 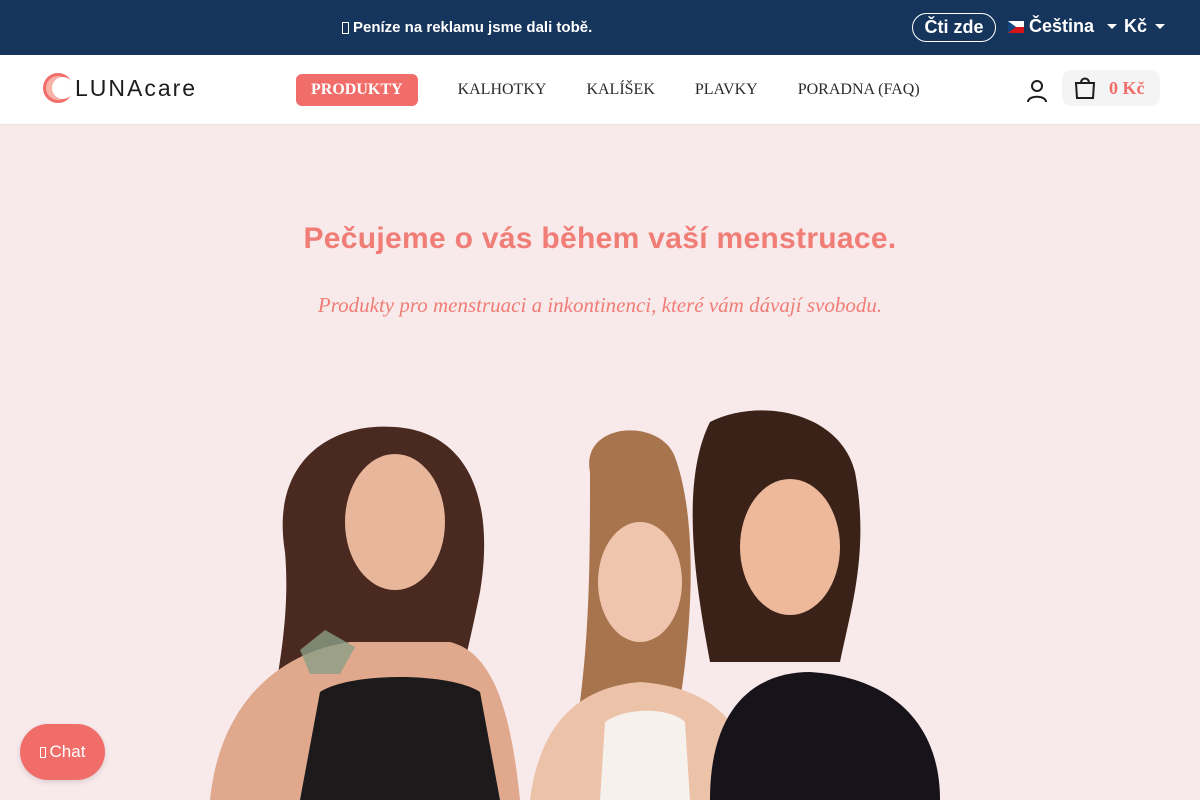 I want to click on currency-selector: Kč, so click(x=1145, y=26).